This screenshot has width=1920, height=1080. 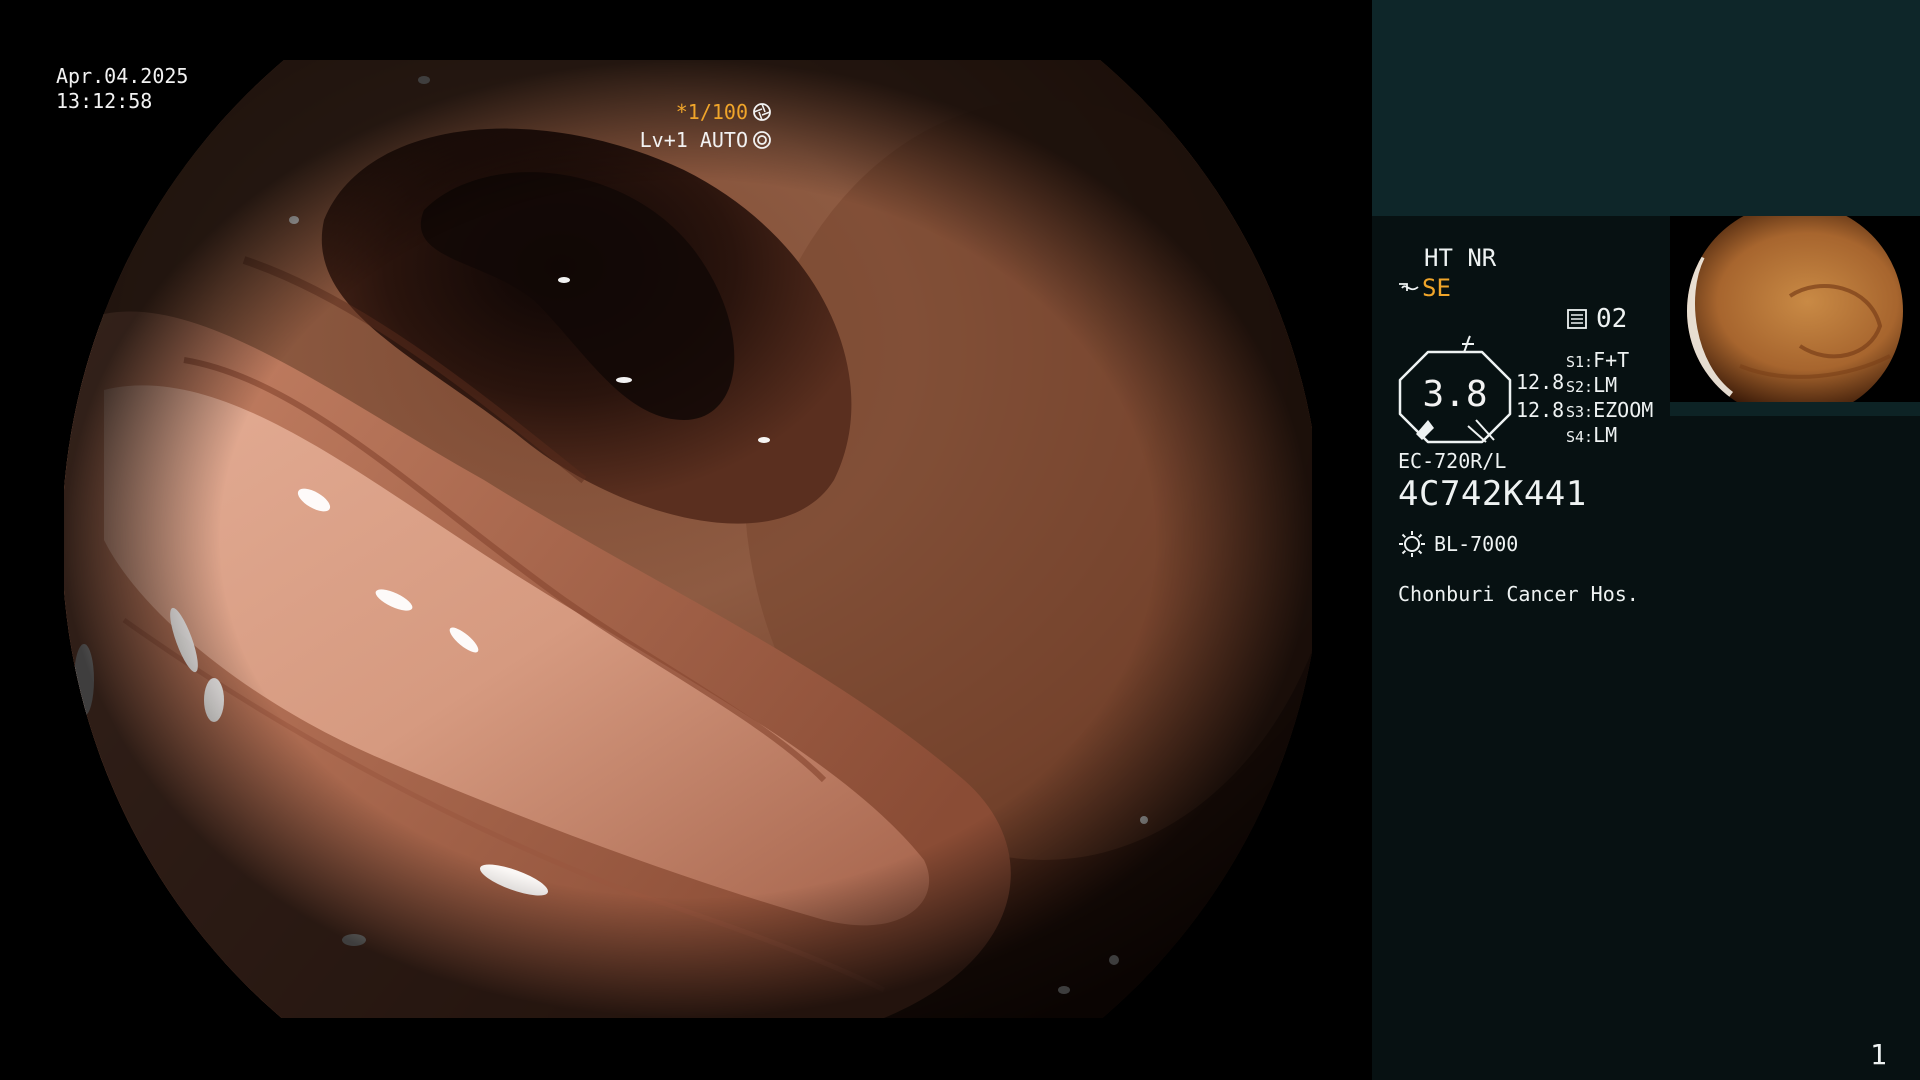 I want to click on memory-value: 02, so click(x=1612, y=319).